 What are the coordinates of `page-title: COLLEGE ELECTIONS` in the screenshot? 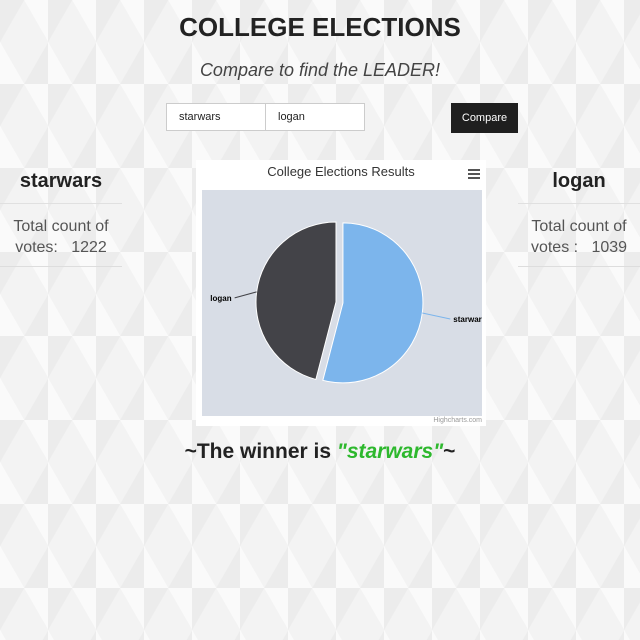 It's located at (320, 27).